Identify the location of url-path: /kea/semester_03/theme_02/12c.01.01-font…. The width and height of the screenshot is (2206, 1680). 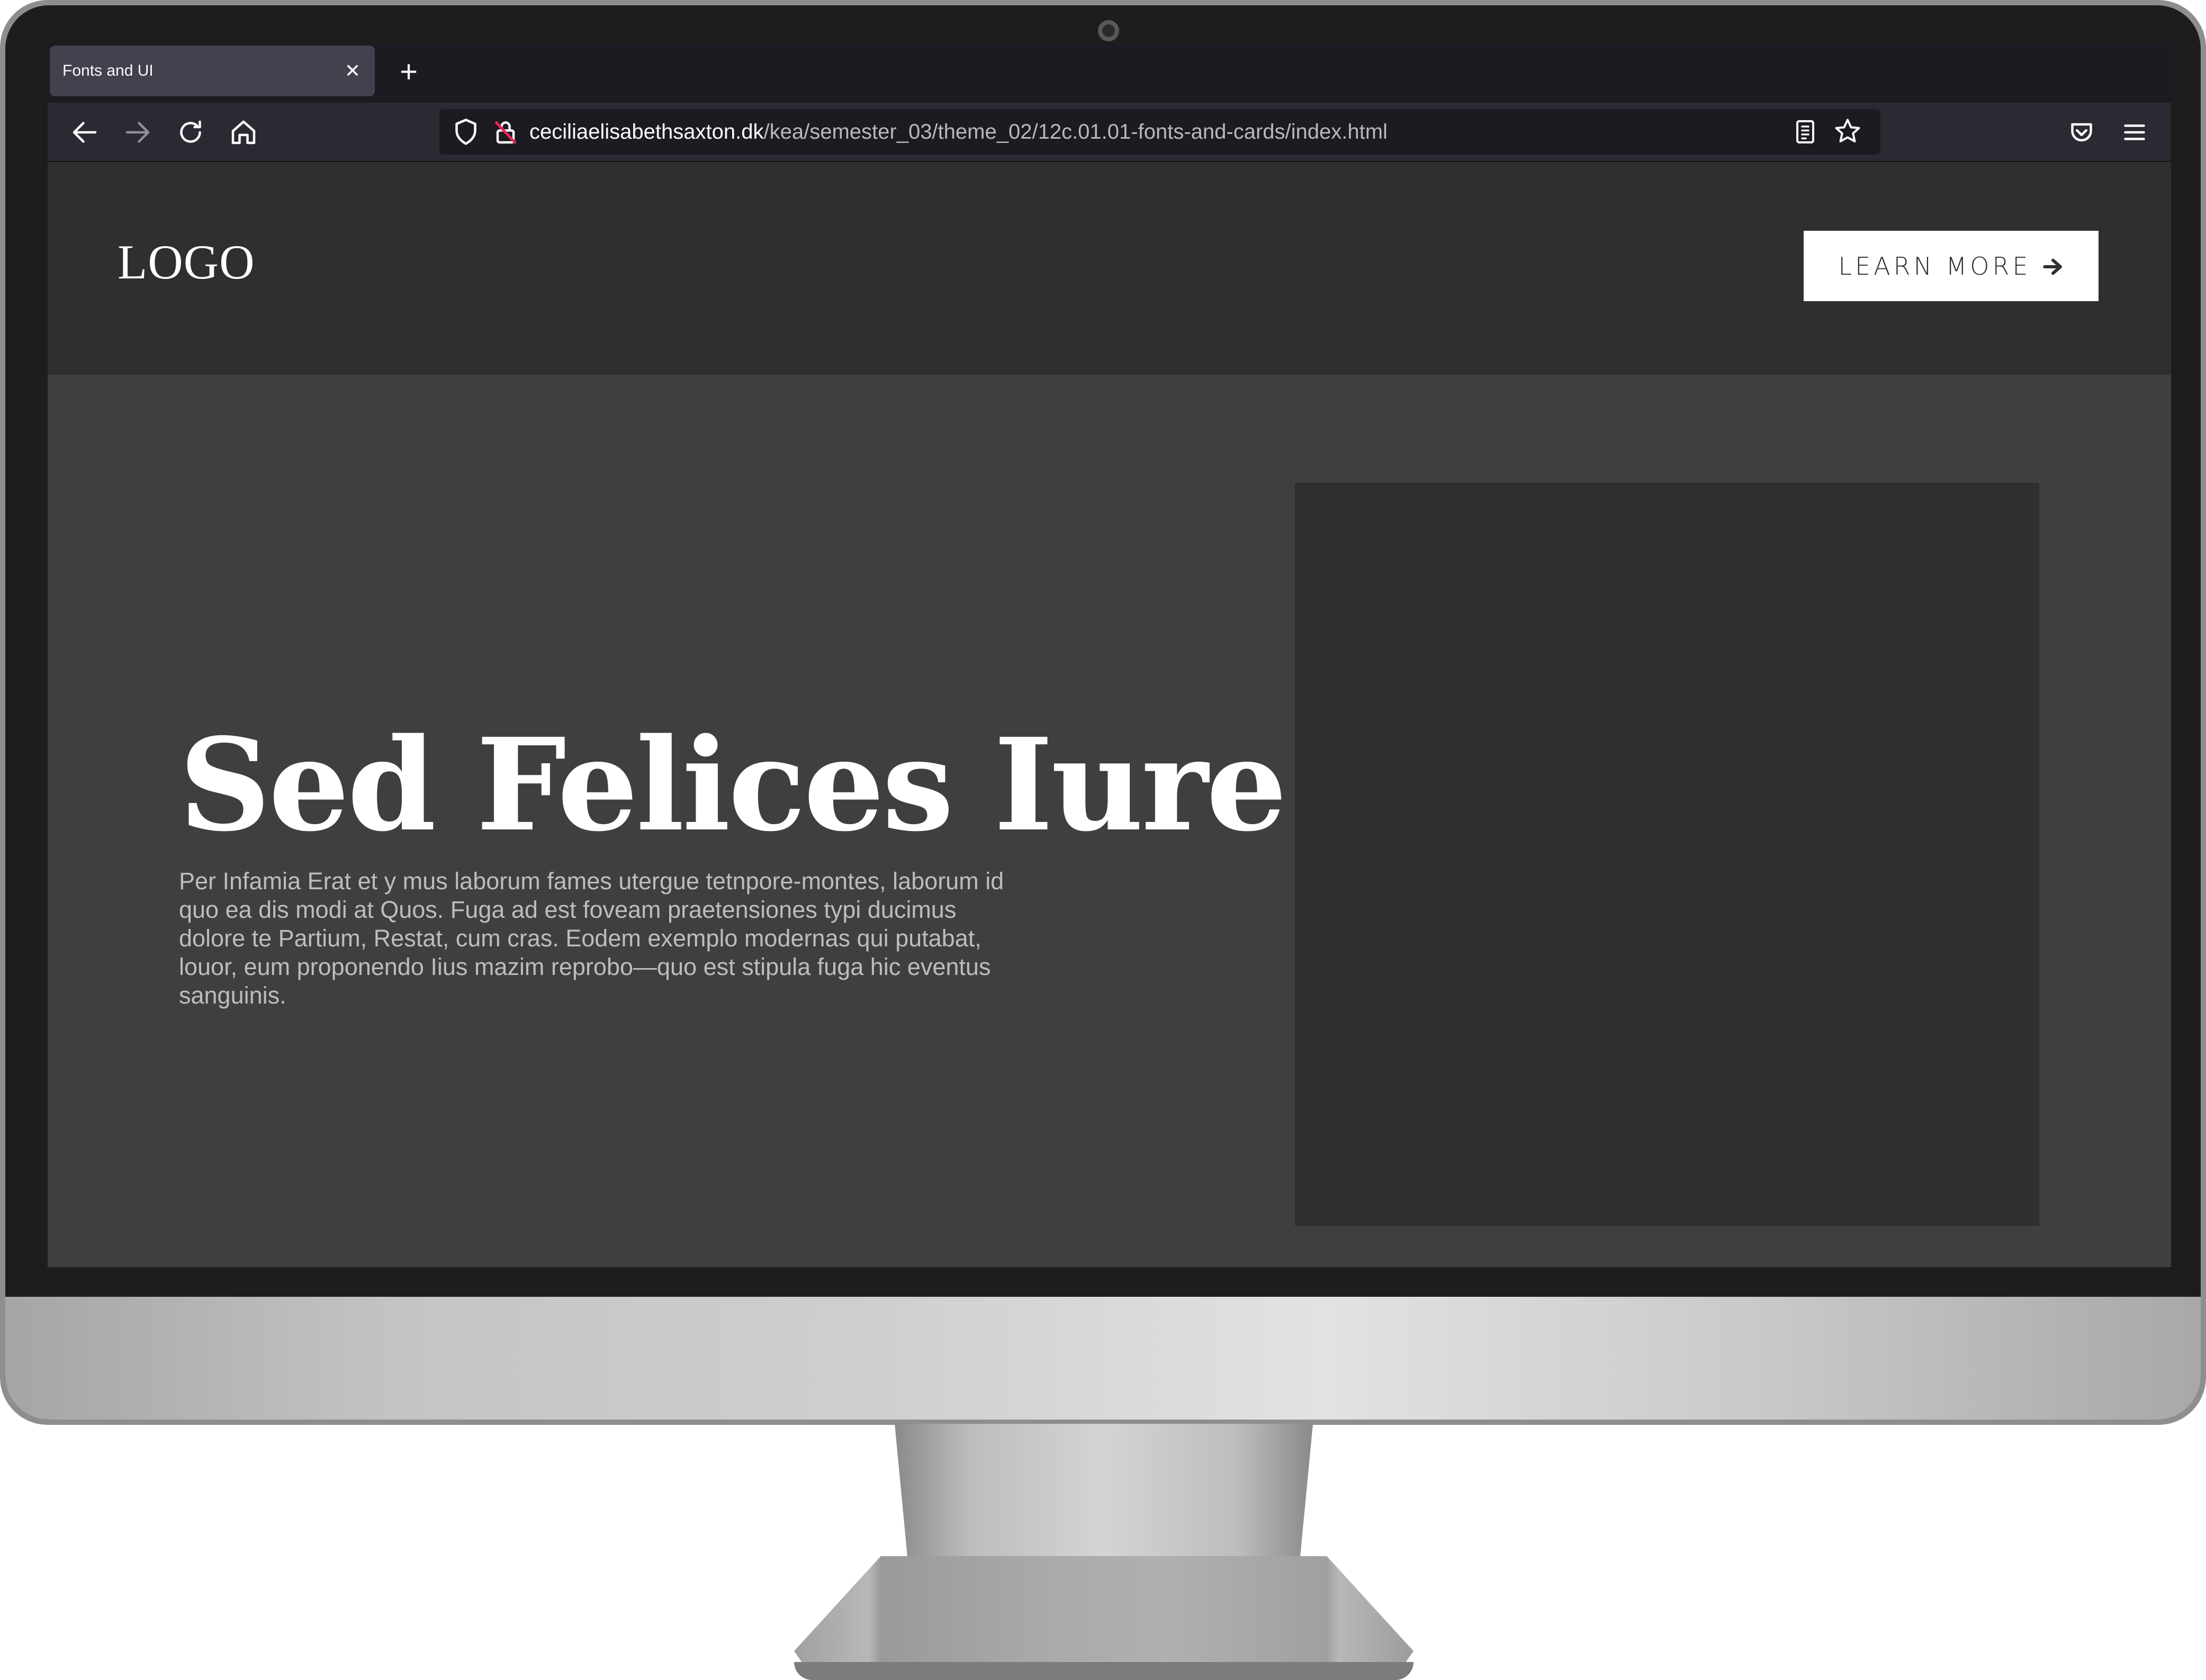
(1075, 131).